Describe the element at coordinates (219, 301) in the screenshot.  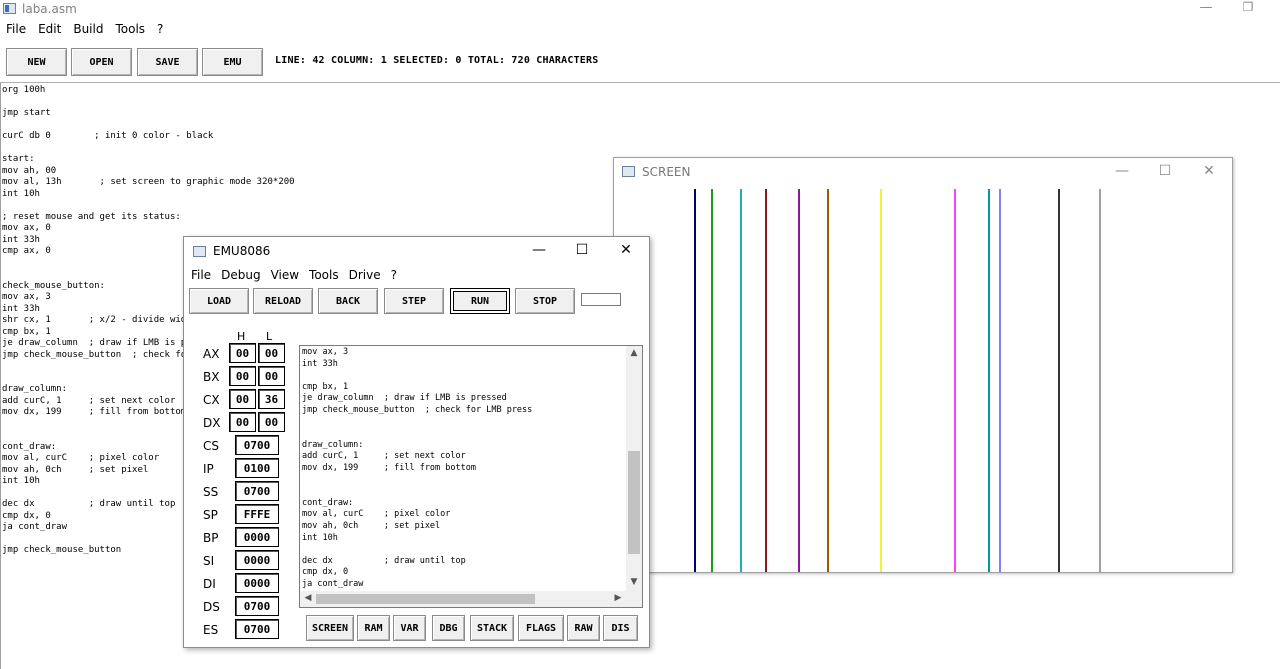
I see `load-button: LOAD` at that location.